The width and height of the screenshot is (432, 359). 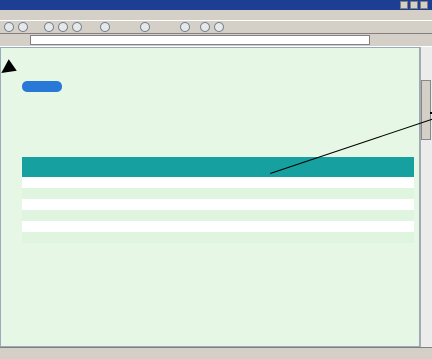 What do you see at coordinates (97, 147) in the screenshot?
I see `section-title` at bounding box center [97, 147].